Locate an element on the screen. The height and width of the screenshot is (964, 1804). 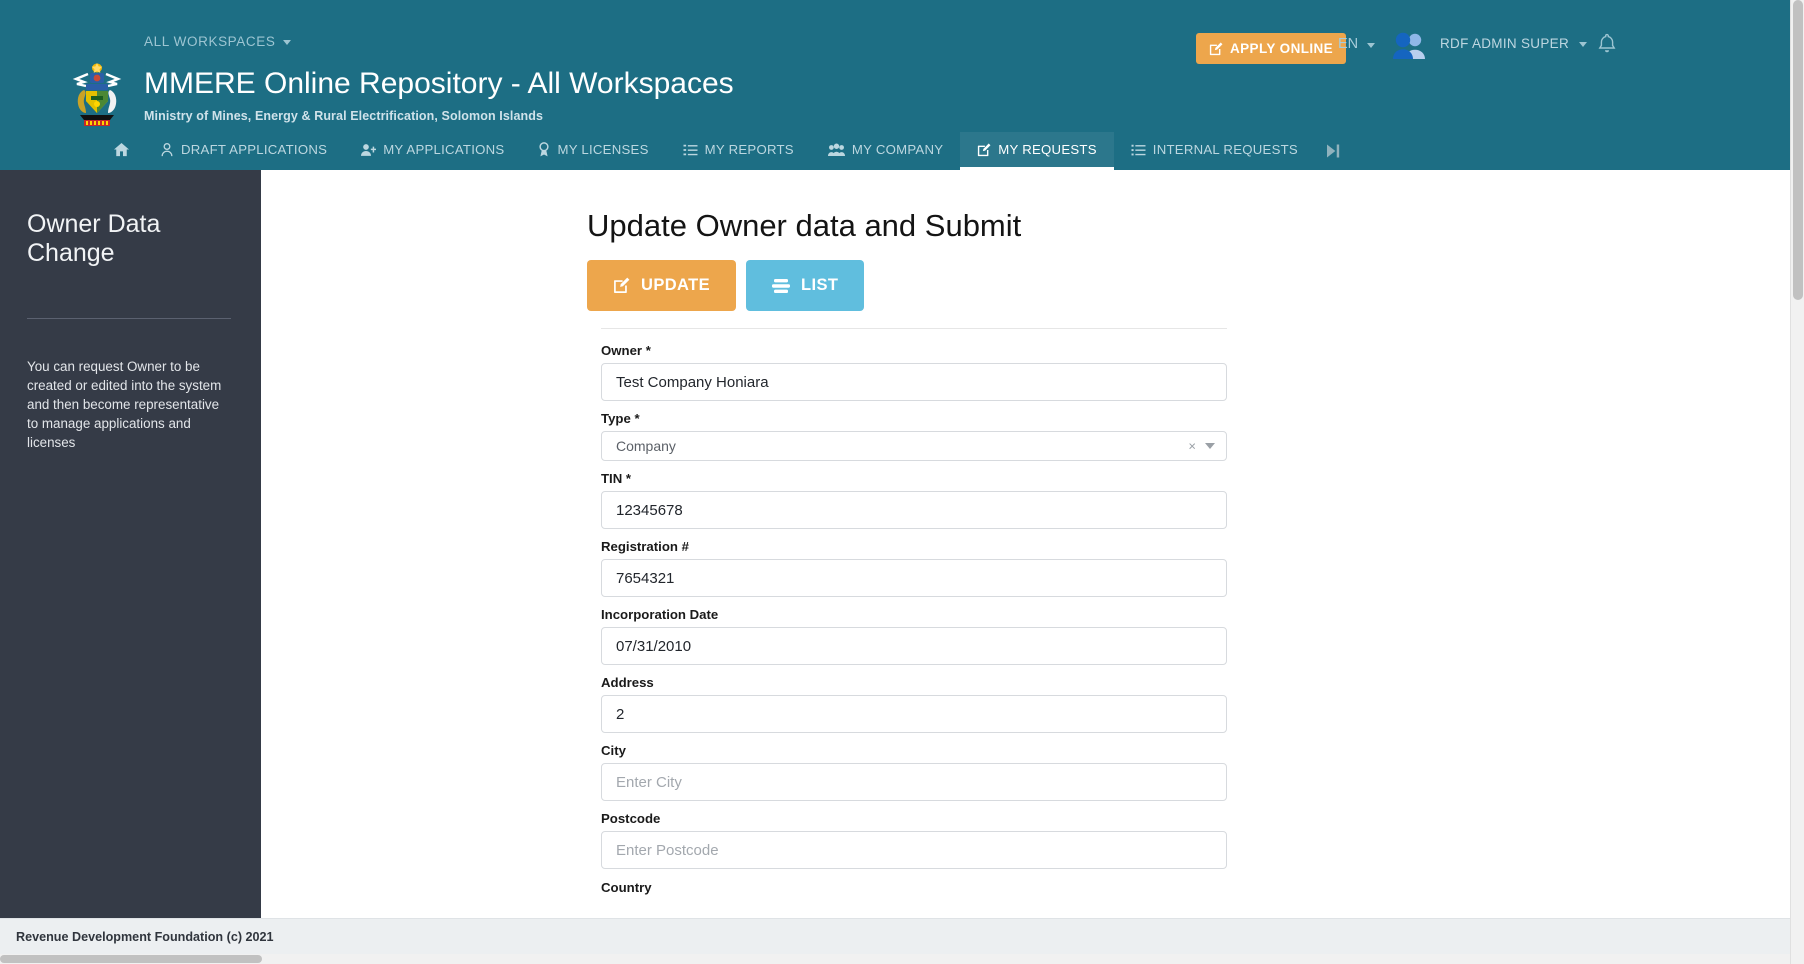
bell-icon is located at coordinates (1607, 43).